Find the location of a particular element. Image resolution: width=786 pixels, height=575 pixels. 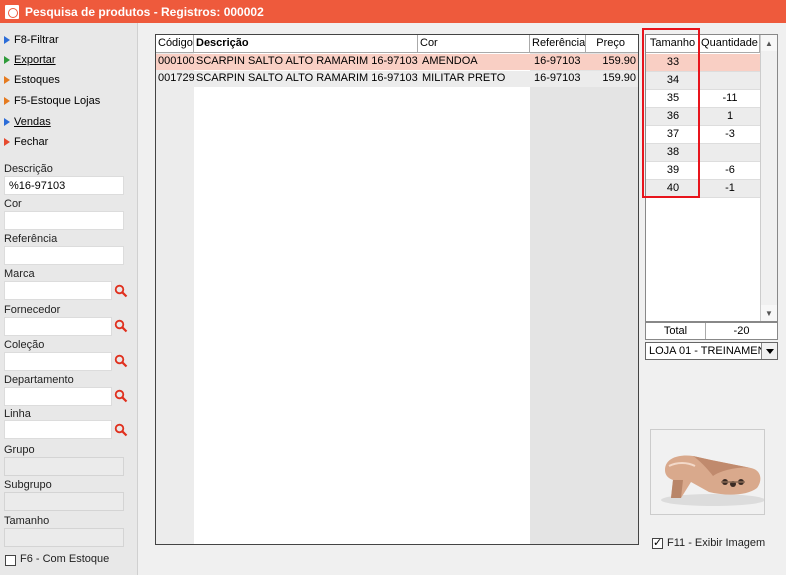

descricao-label: Descrição is located at coordinates (28, 169).